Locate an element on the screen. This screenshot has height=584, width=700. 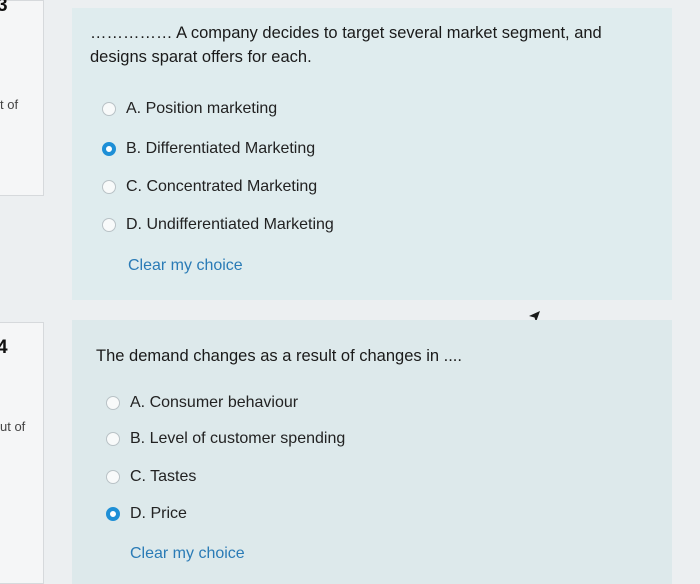
question-4-option-c: C. Tastes is located at coordinates (151, 477).